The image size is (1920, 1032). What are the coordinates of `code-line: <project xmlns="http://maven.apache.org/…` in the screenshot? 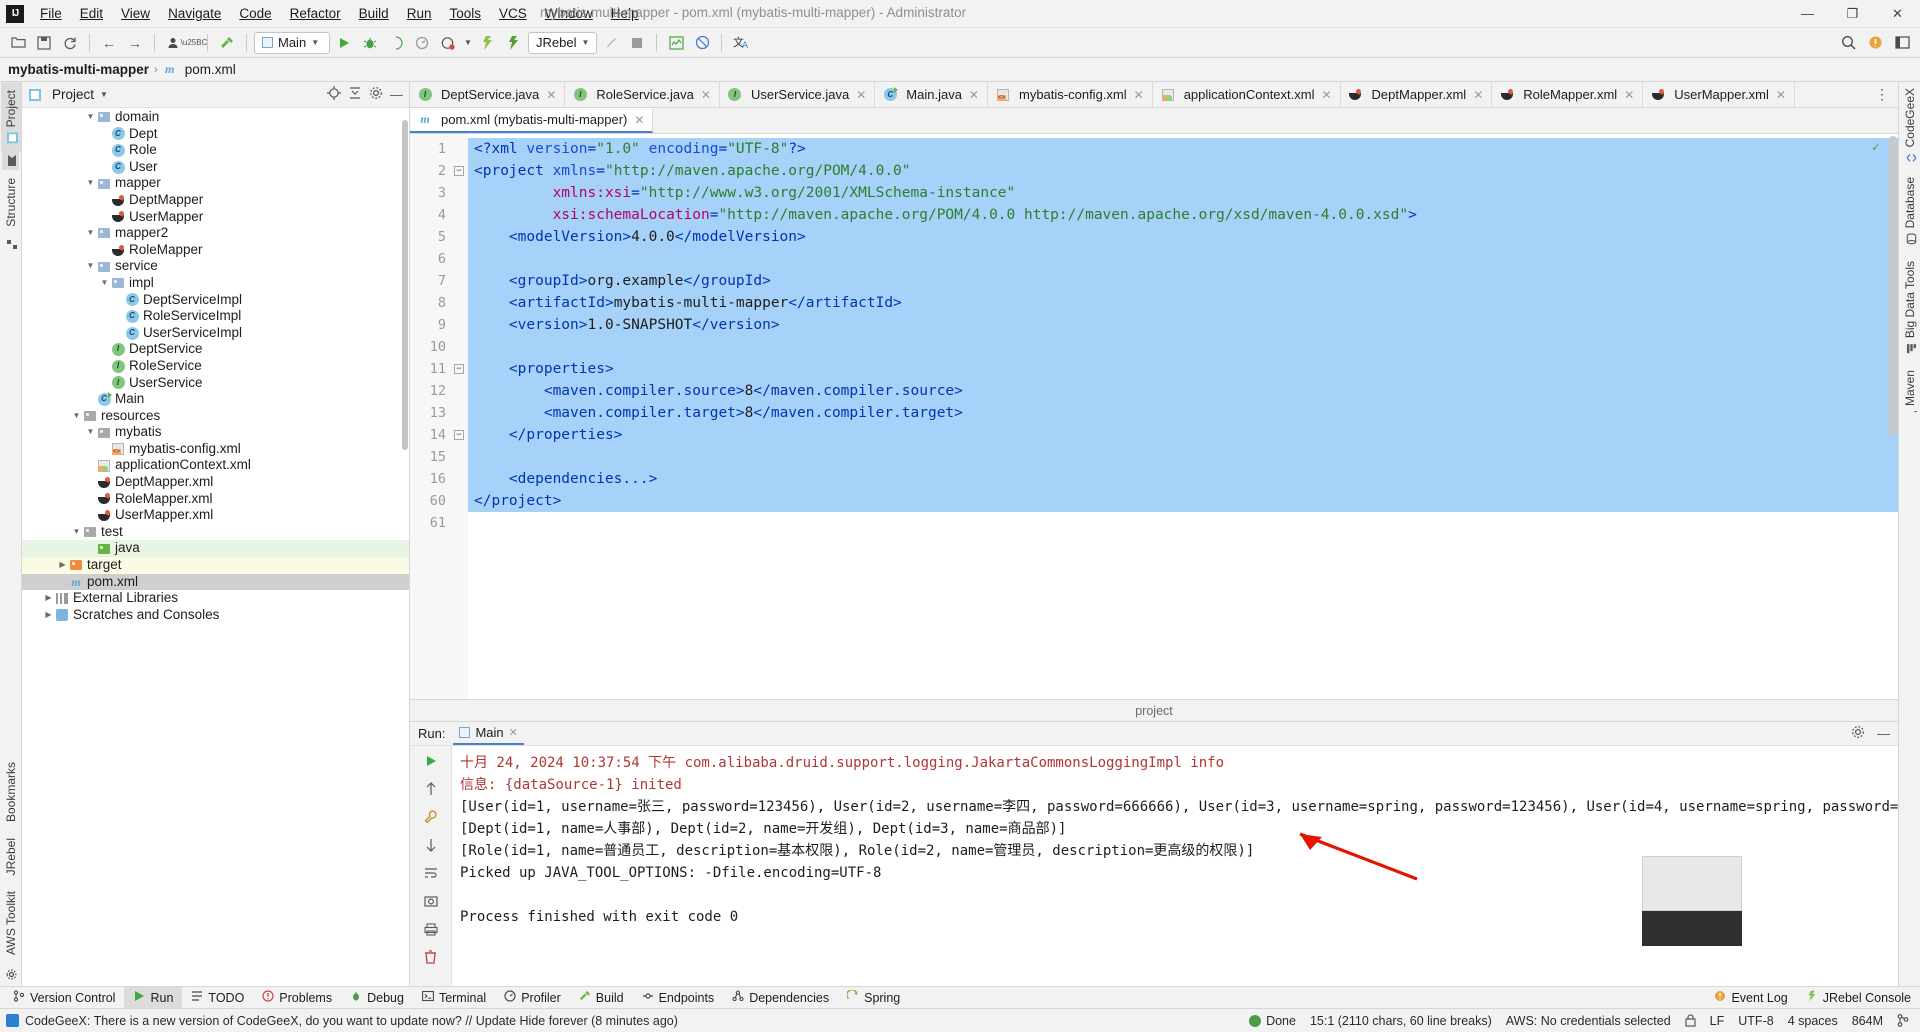 It's located at (1183, 171).